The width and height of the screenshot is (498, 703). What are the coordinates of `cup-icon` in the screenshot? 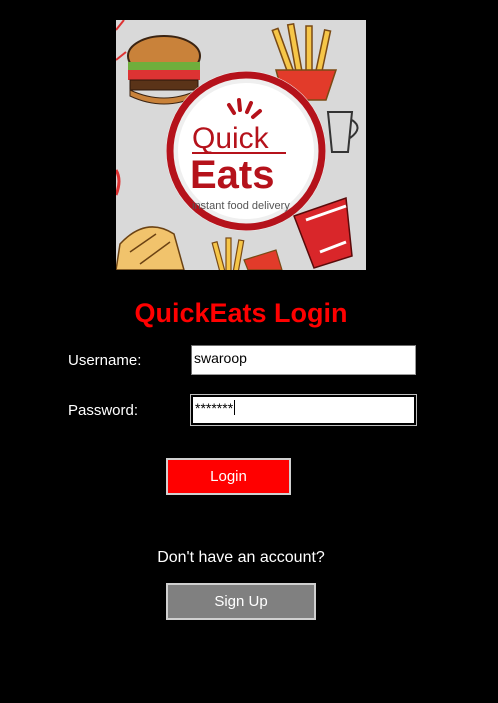 It's located at (342, 132).